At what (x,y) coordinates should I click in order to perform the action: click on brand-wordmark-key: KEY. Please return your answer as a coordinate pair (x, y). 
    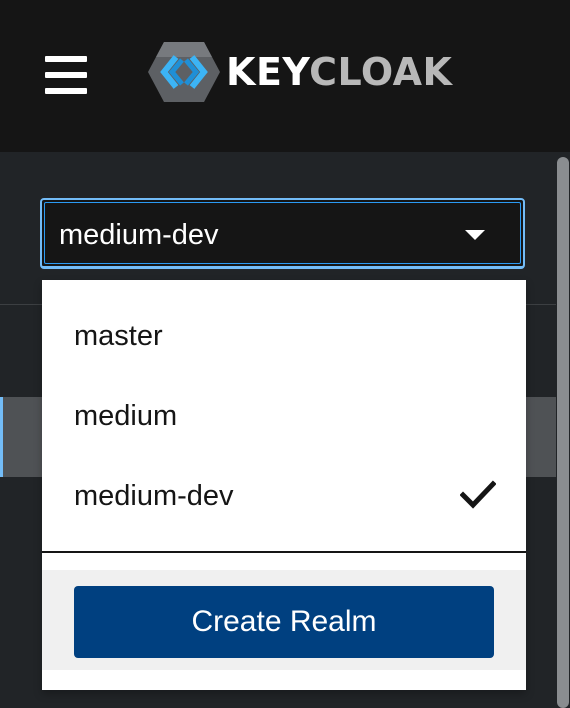
    Looking at the image, I should click on (268, 72).